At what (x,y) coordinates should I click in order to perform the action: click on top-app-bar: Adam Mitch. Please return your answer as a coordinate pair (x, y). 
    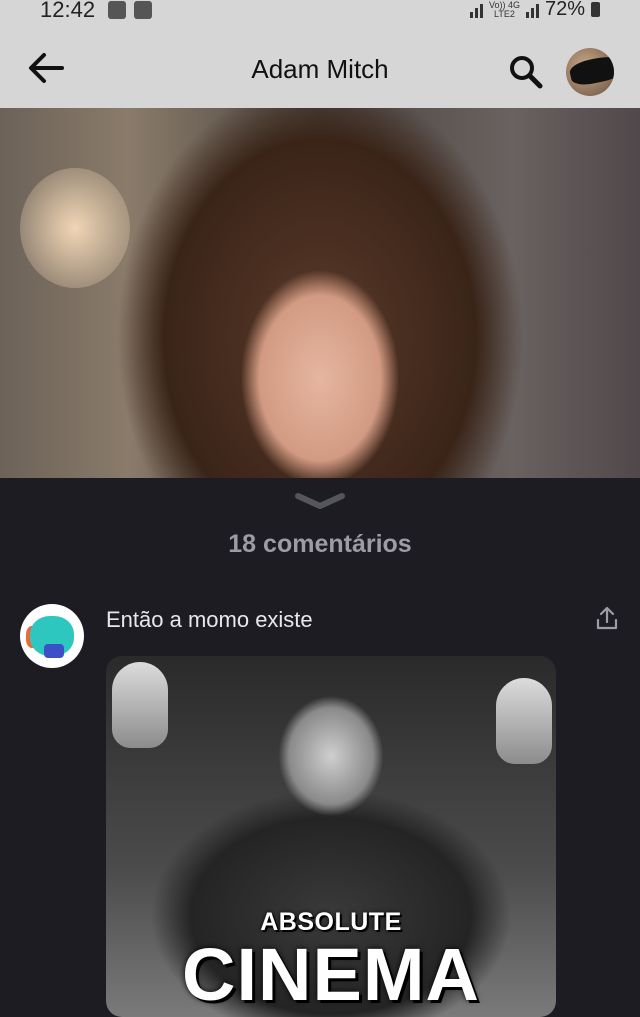
    Looking at the image, I should click on (320, 66).